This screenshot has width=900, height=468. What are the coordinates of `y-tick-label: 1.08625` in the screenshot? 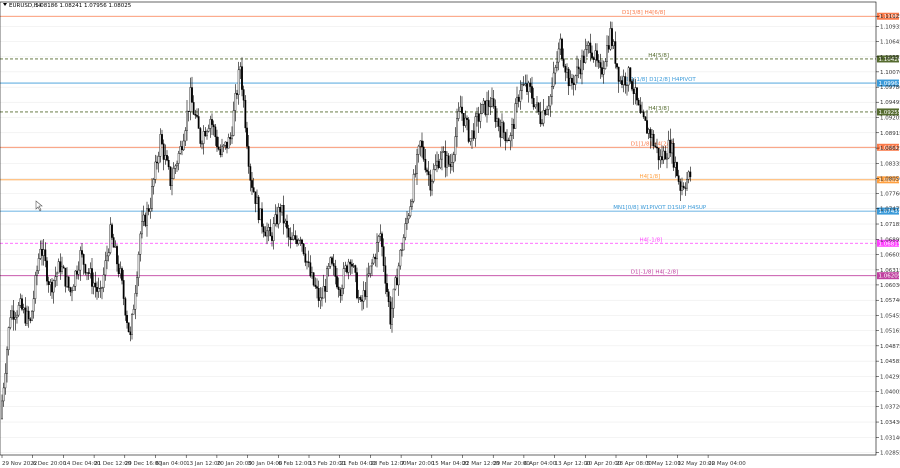 It's located at (890, 149).